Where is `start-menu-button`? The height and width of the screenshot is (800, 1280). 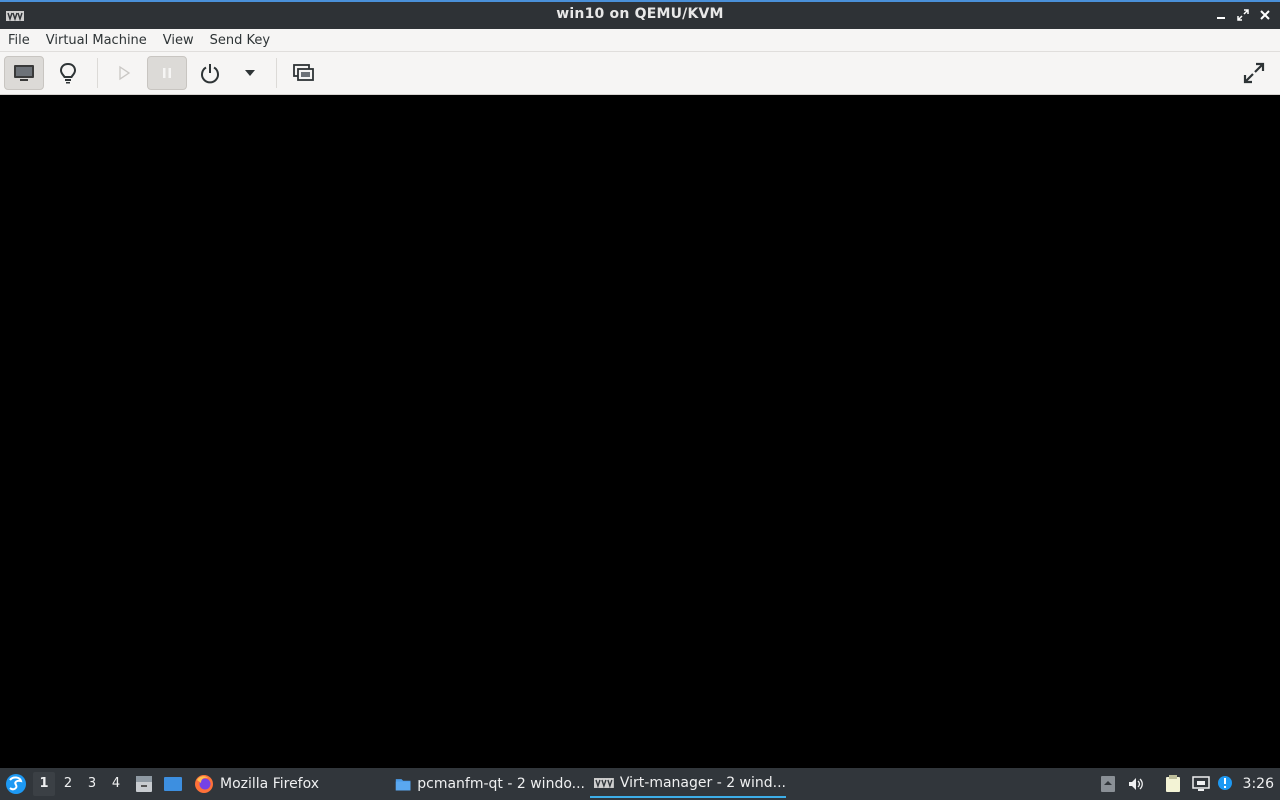 start-menu-button is located at coordinates (16, 784).